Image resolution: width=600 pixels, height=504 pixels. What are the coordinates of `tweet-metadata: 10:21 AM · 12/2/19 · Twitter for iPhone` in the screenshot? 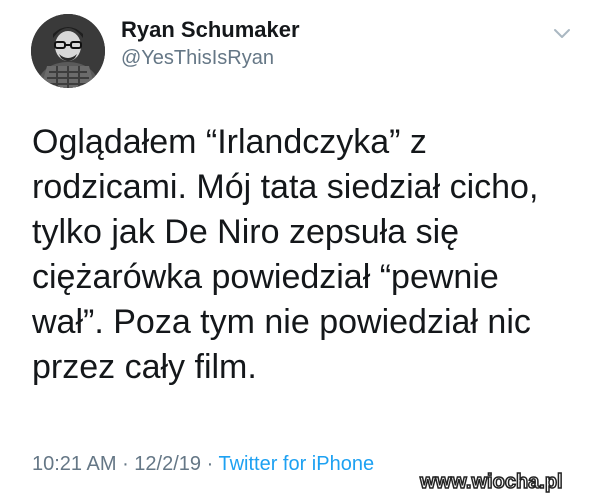 It's located at (203, 464).